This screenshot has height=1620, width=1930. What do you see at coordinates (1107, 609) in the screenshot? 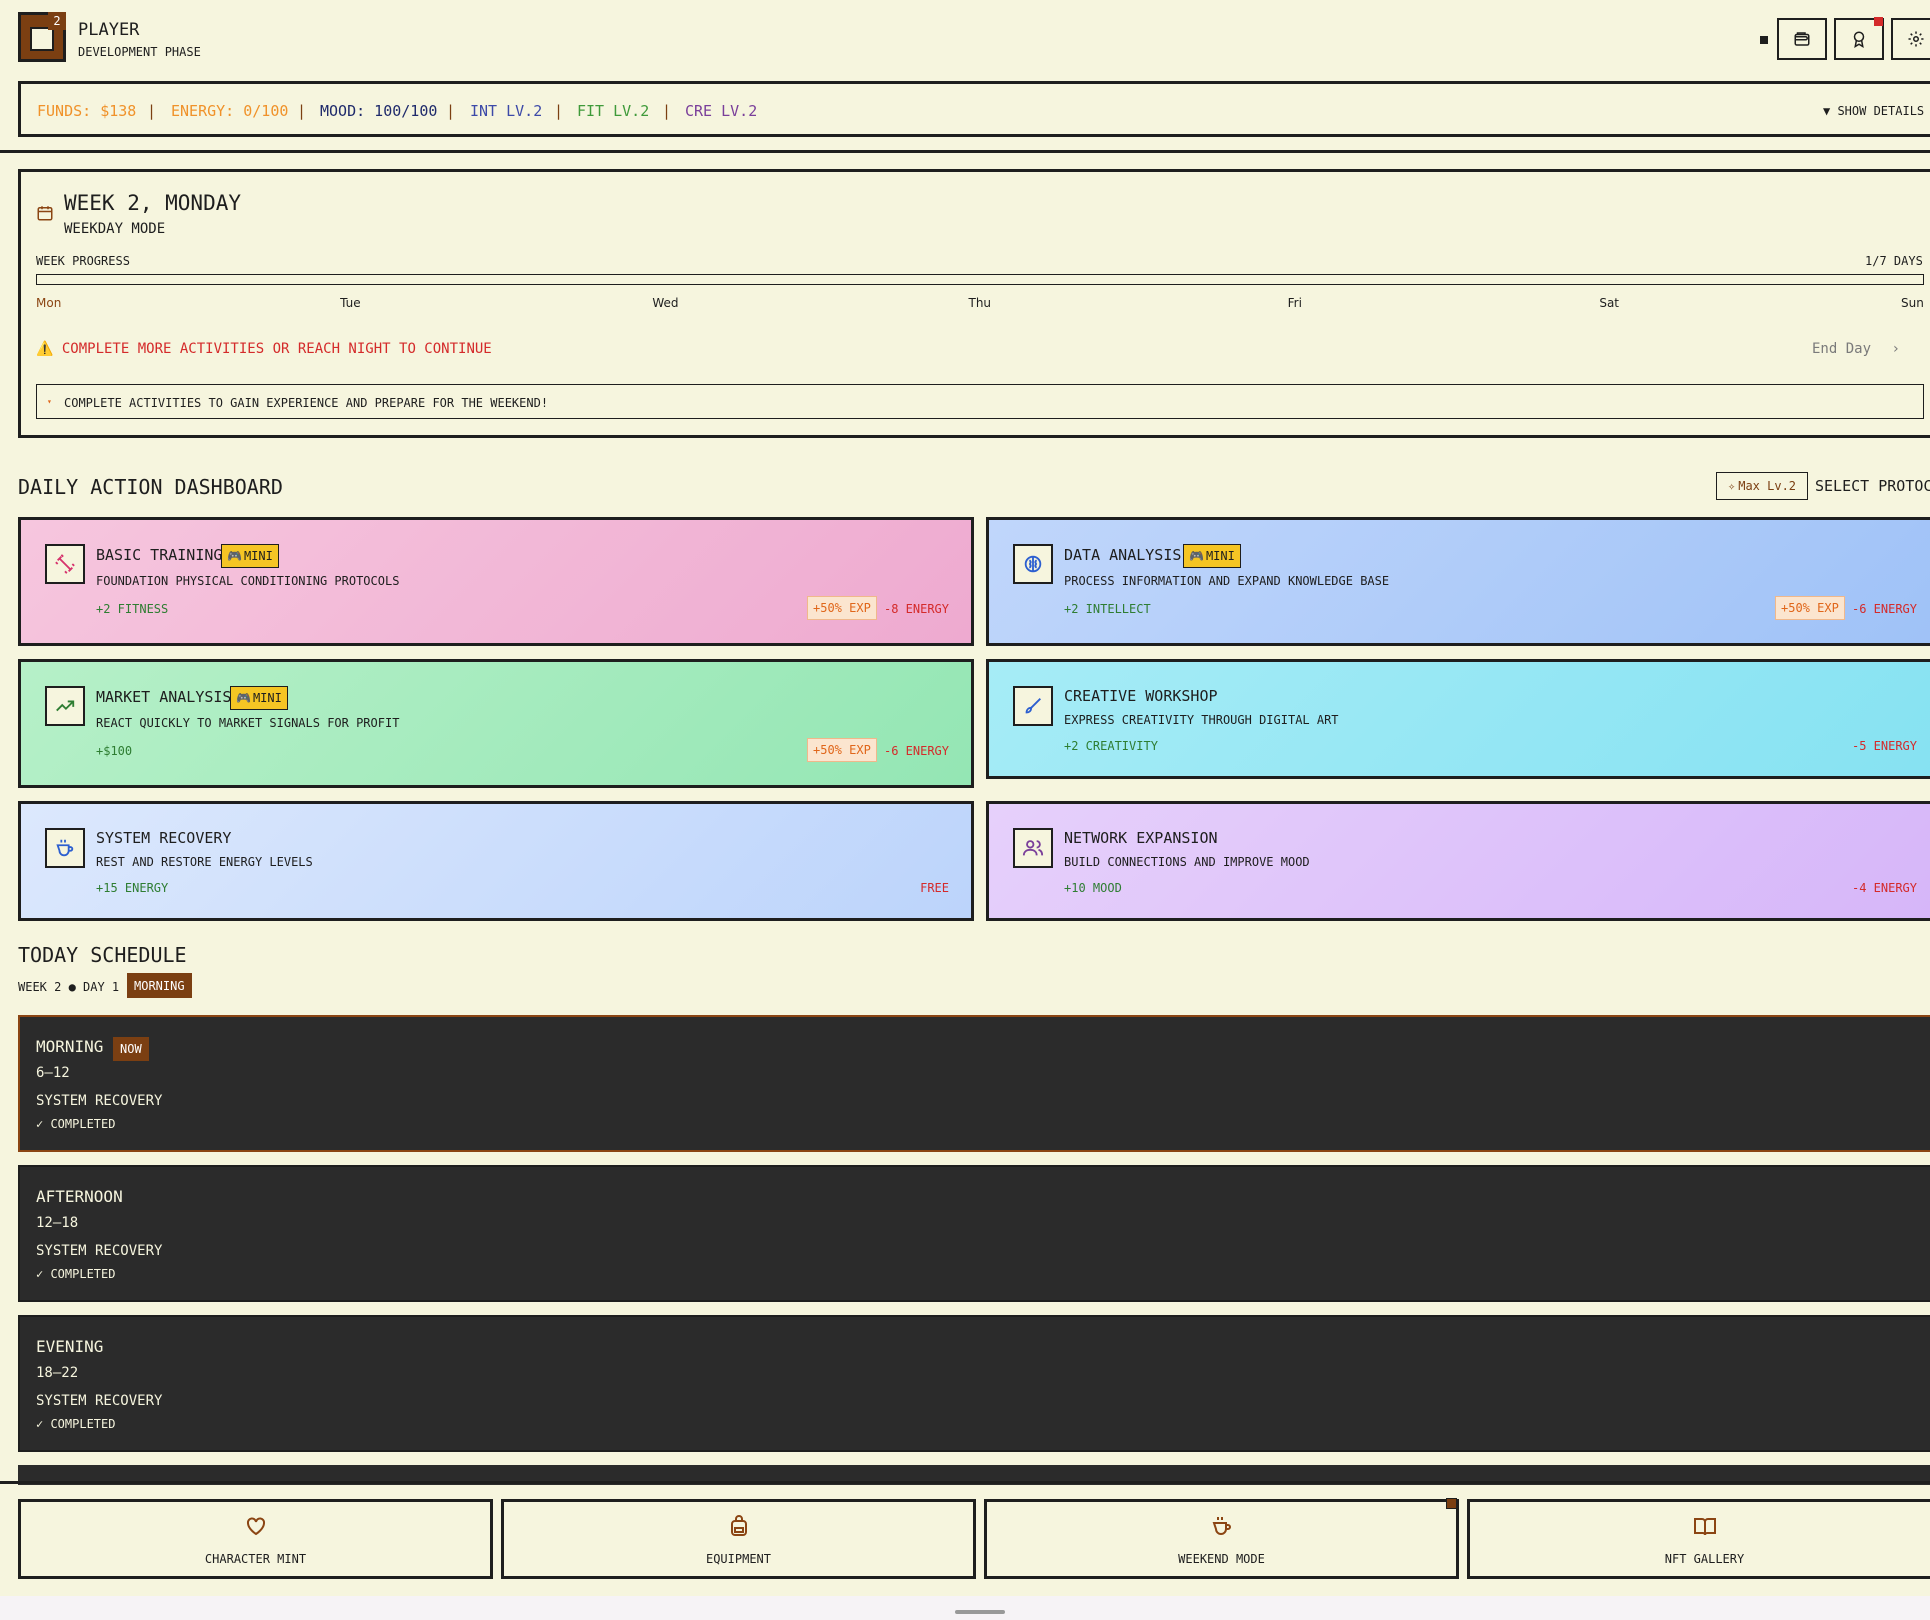
I see `card-effect: +2 INTELLECT` at bounding box center [1107, 609].